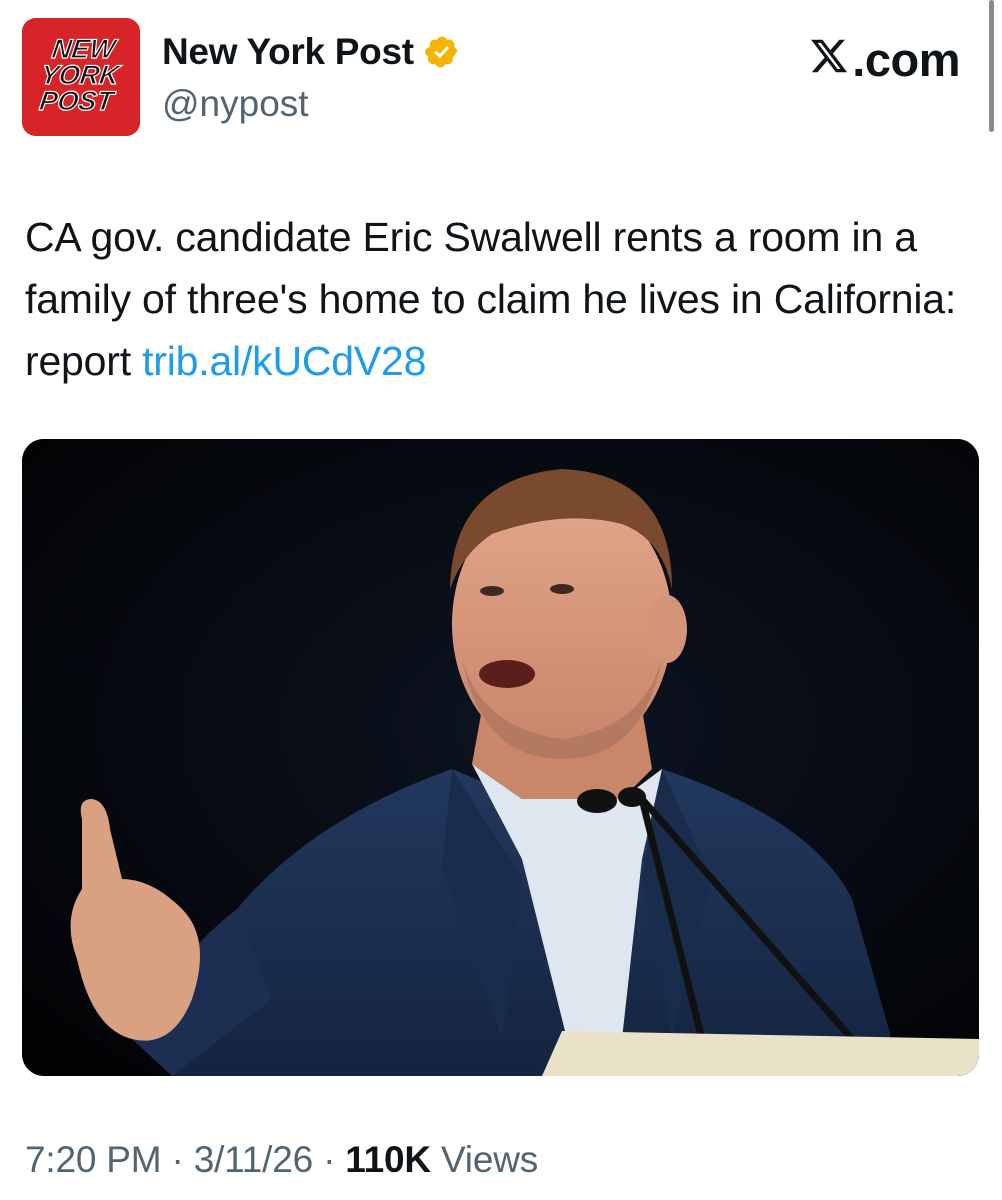  I want to click on x-com-label: .com, so click(884, 60).